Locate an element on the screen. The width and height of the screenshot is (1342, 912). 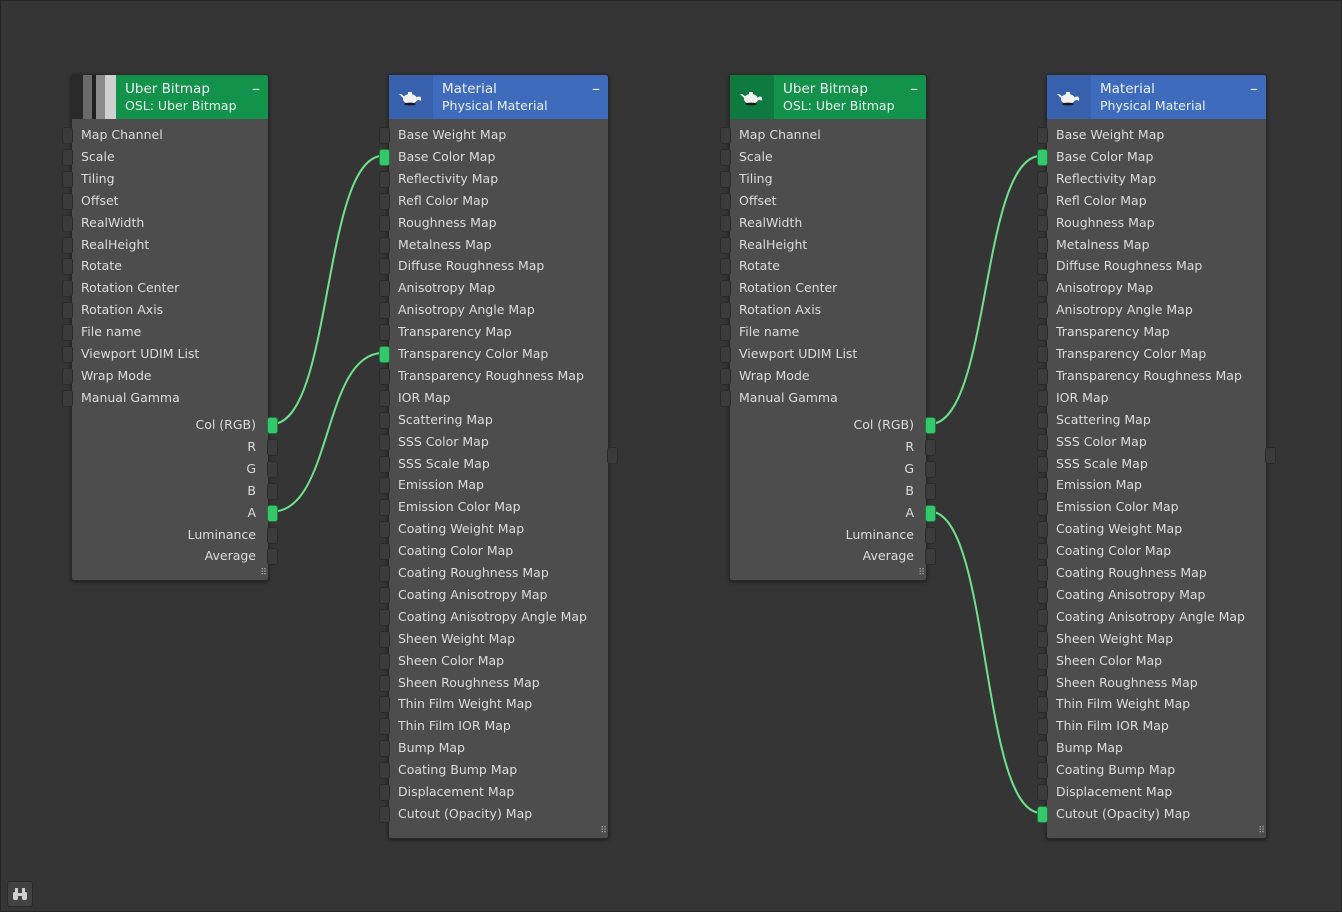
output-port-b: B is located at coordinates (833, 491).